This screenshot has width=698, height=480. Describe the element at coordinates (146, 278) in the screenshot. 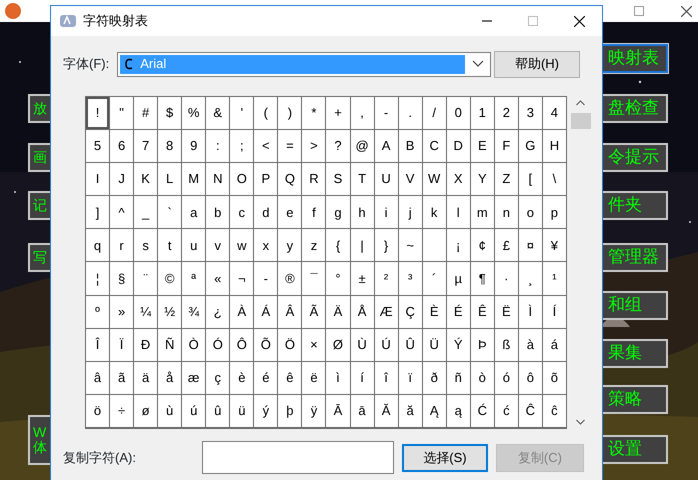

I see `character-cell: ¨` at that location.